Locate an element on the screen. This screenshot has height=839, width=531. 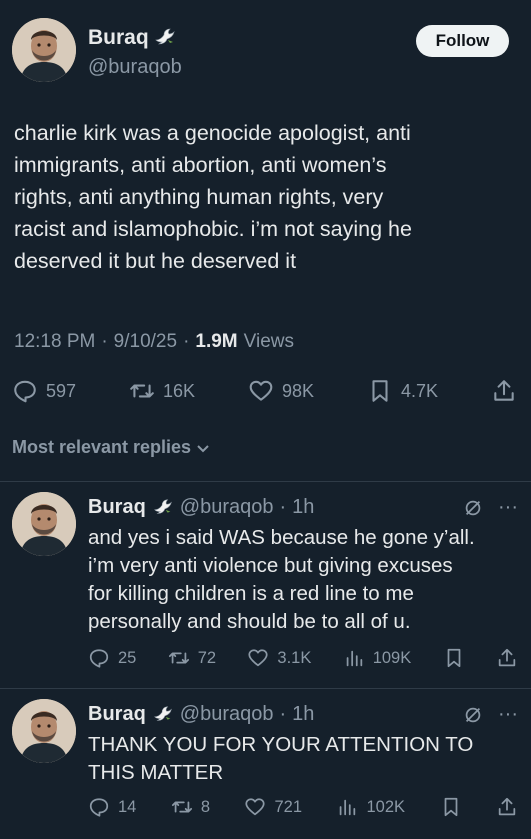
repost-button: 8 is located at coordinates (190, 807).